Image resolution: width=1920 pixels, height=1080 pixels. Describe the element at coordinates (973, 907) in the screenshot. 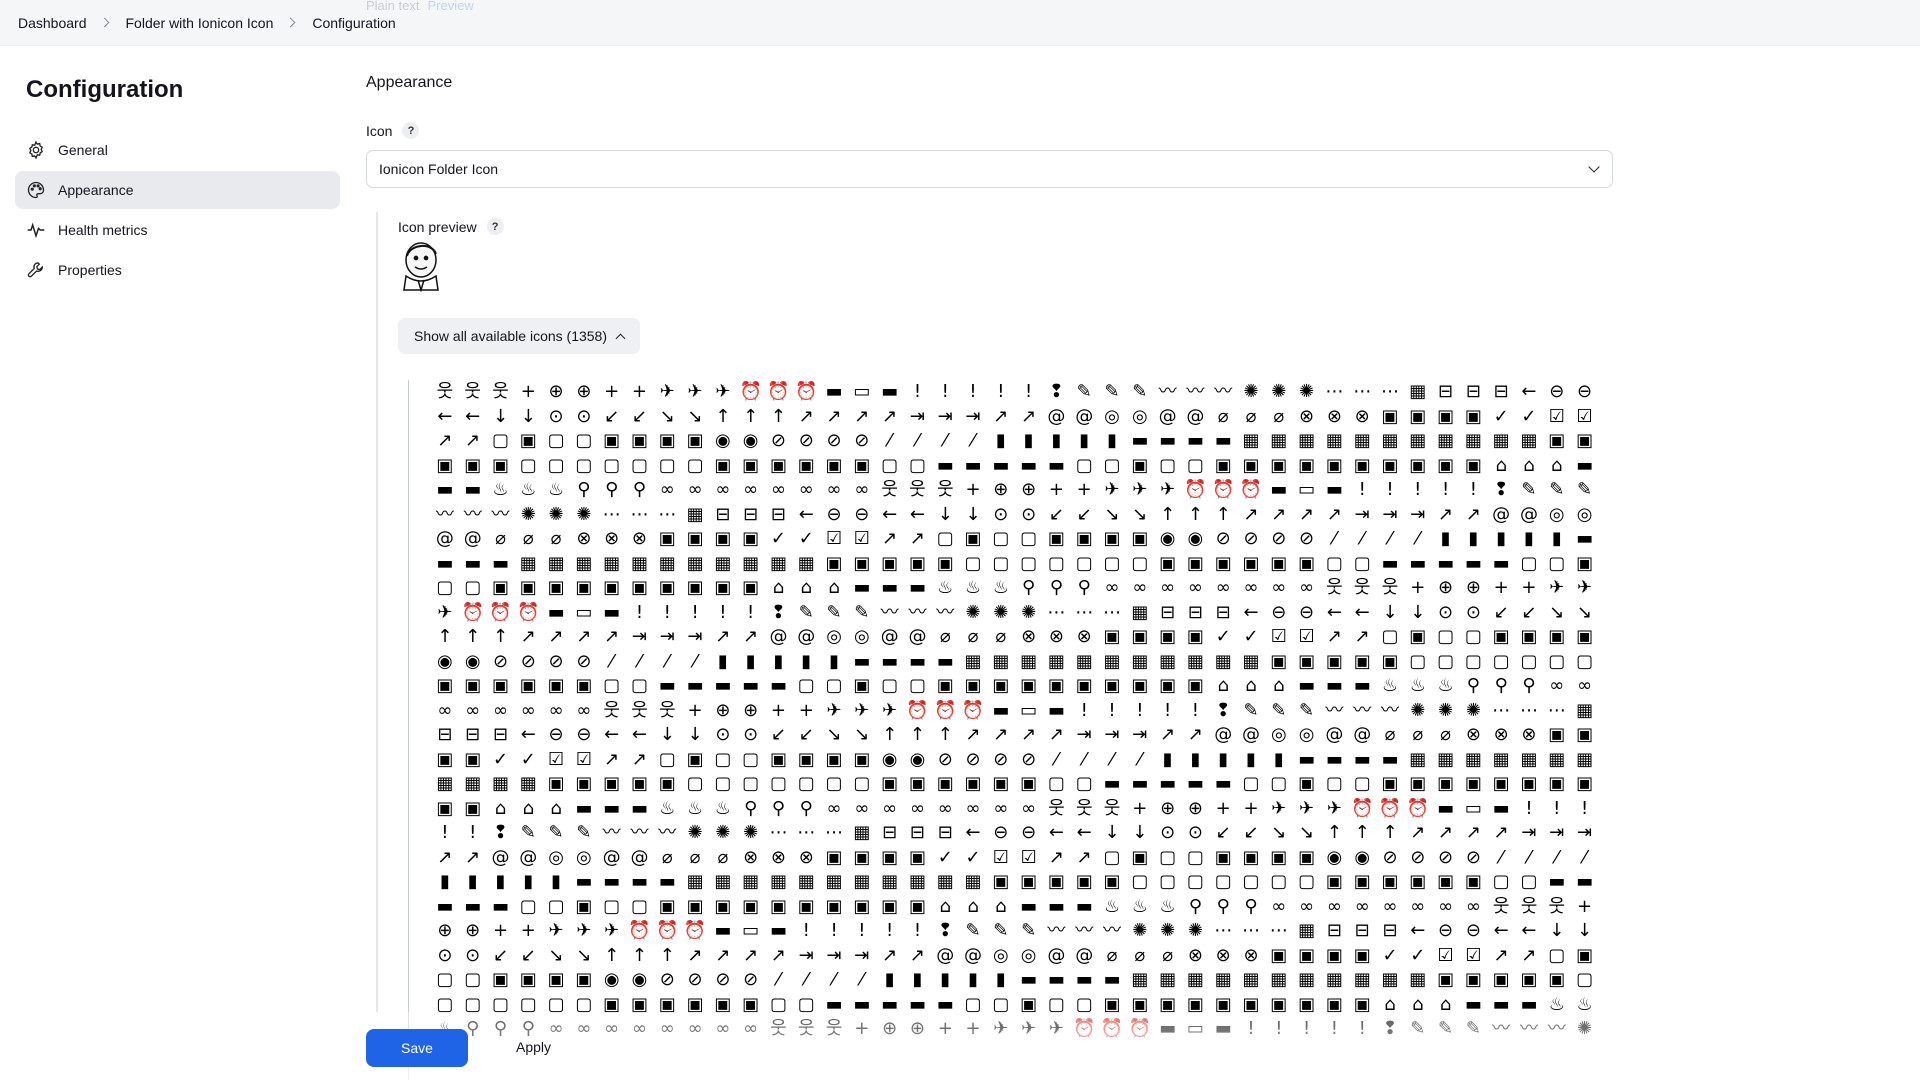

I see `icon-option: ⌂` at that location.